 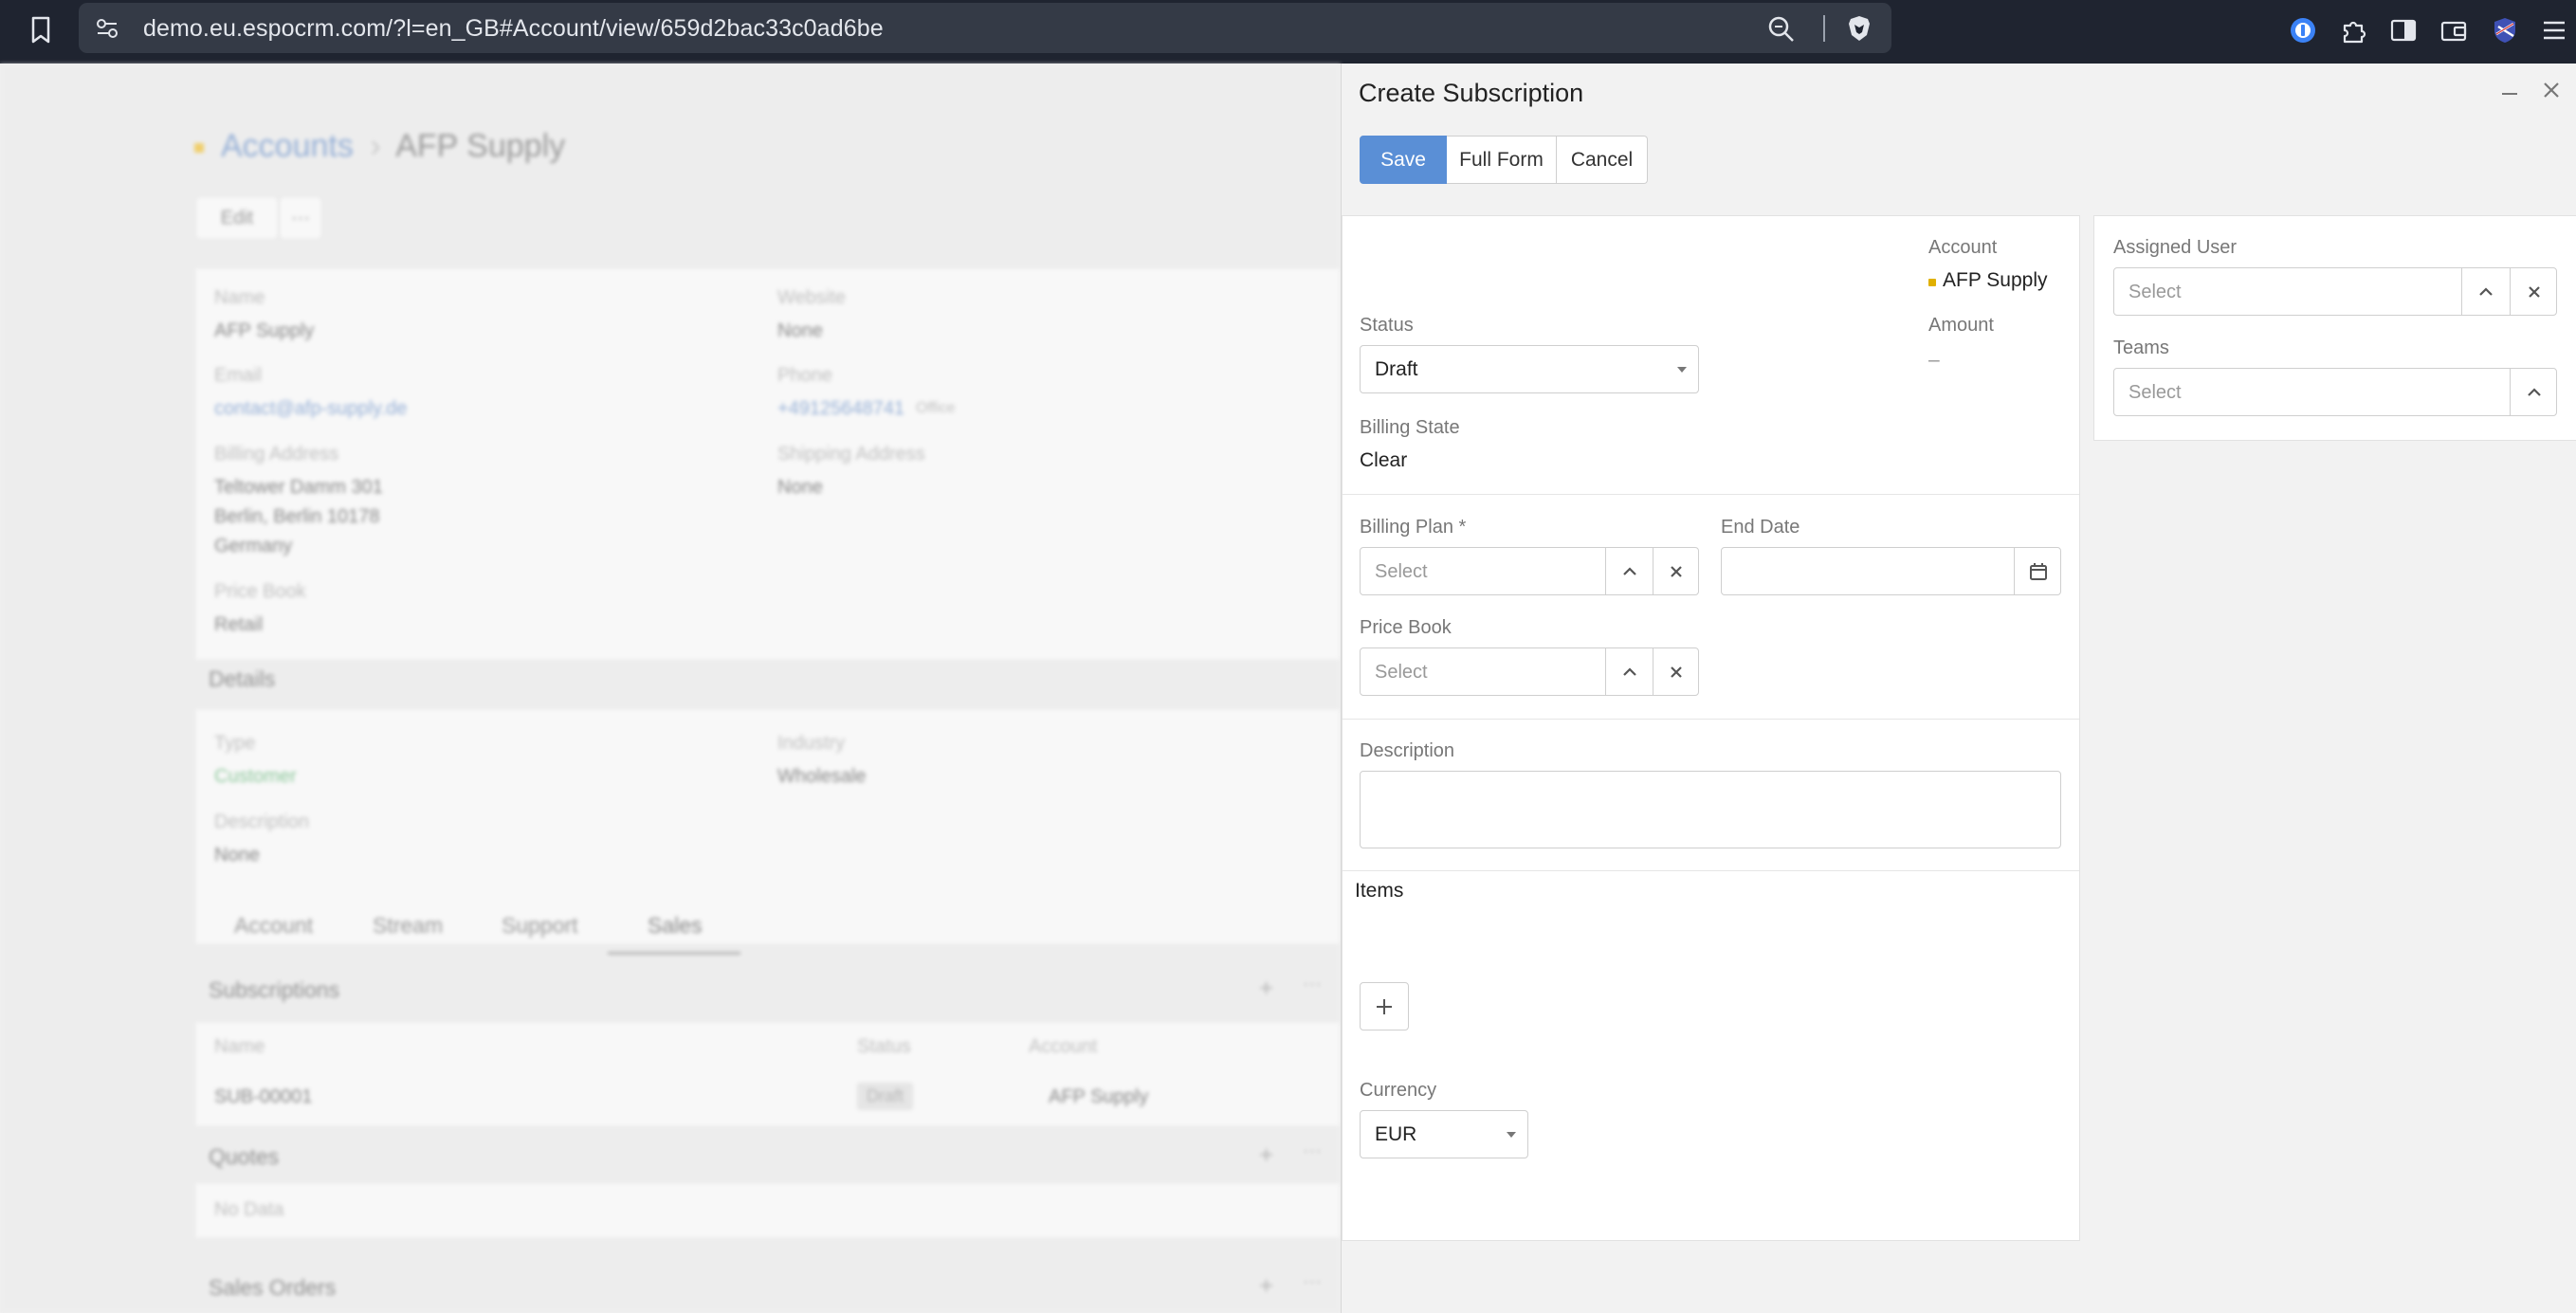 What do you see at coordinates (800, 330) in the screenshot?
I see `website-value: None` at bounding box center [800, 330].